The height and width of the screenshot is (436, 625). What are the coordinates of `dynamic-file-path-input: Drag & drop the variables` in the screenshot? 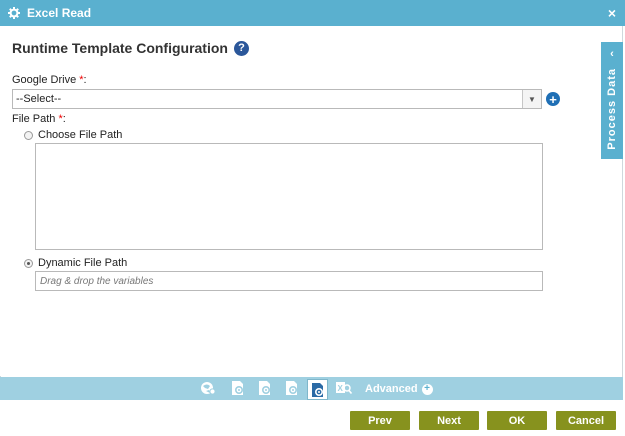 It's located at (289, 281).